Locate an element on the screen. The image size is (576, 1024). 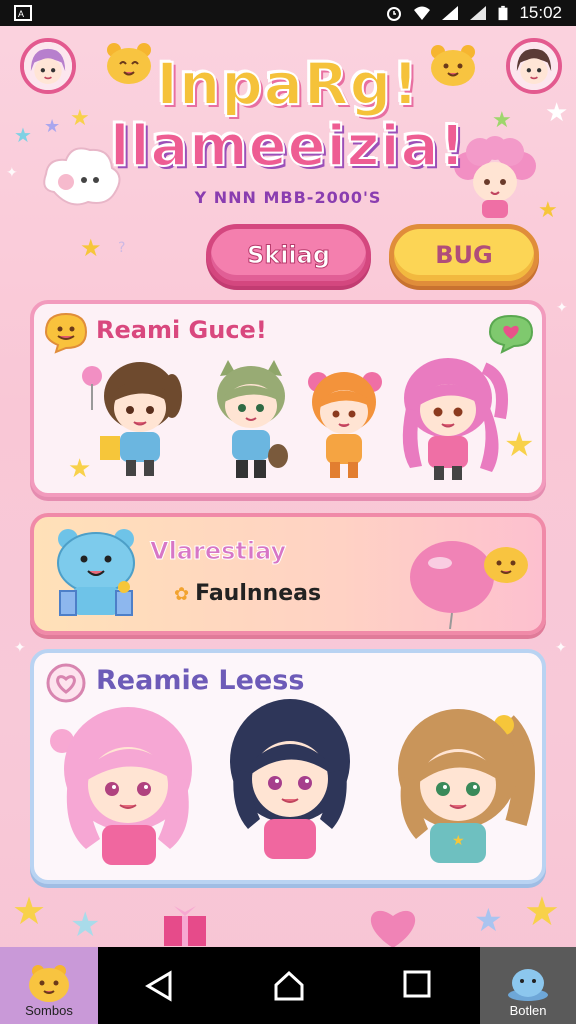
svg-text: A is located at coordinates (21, 14).